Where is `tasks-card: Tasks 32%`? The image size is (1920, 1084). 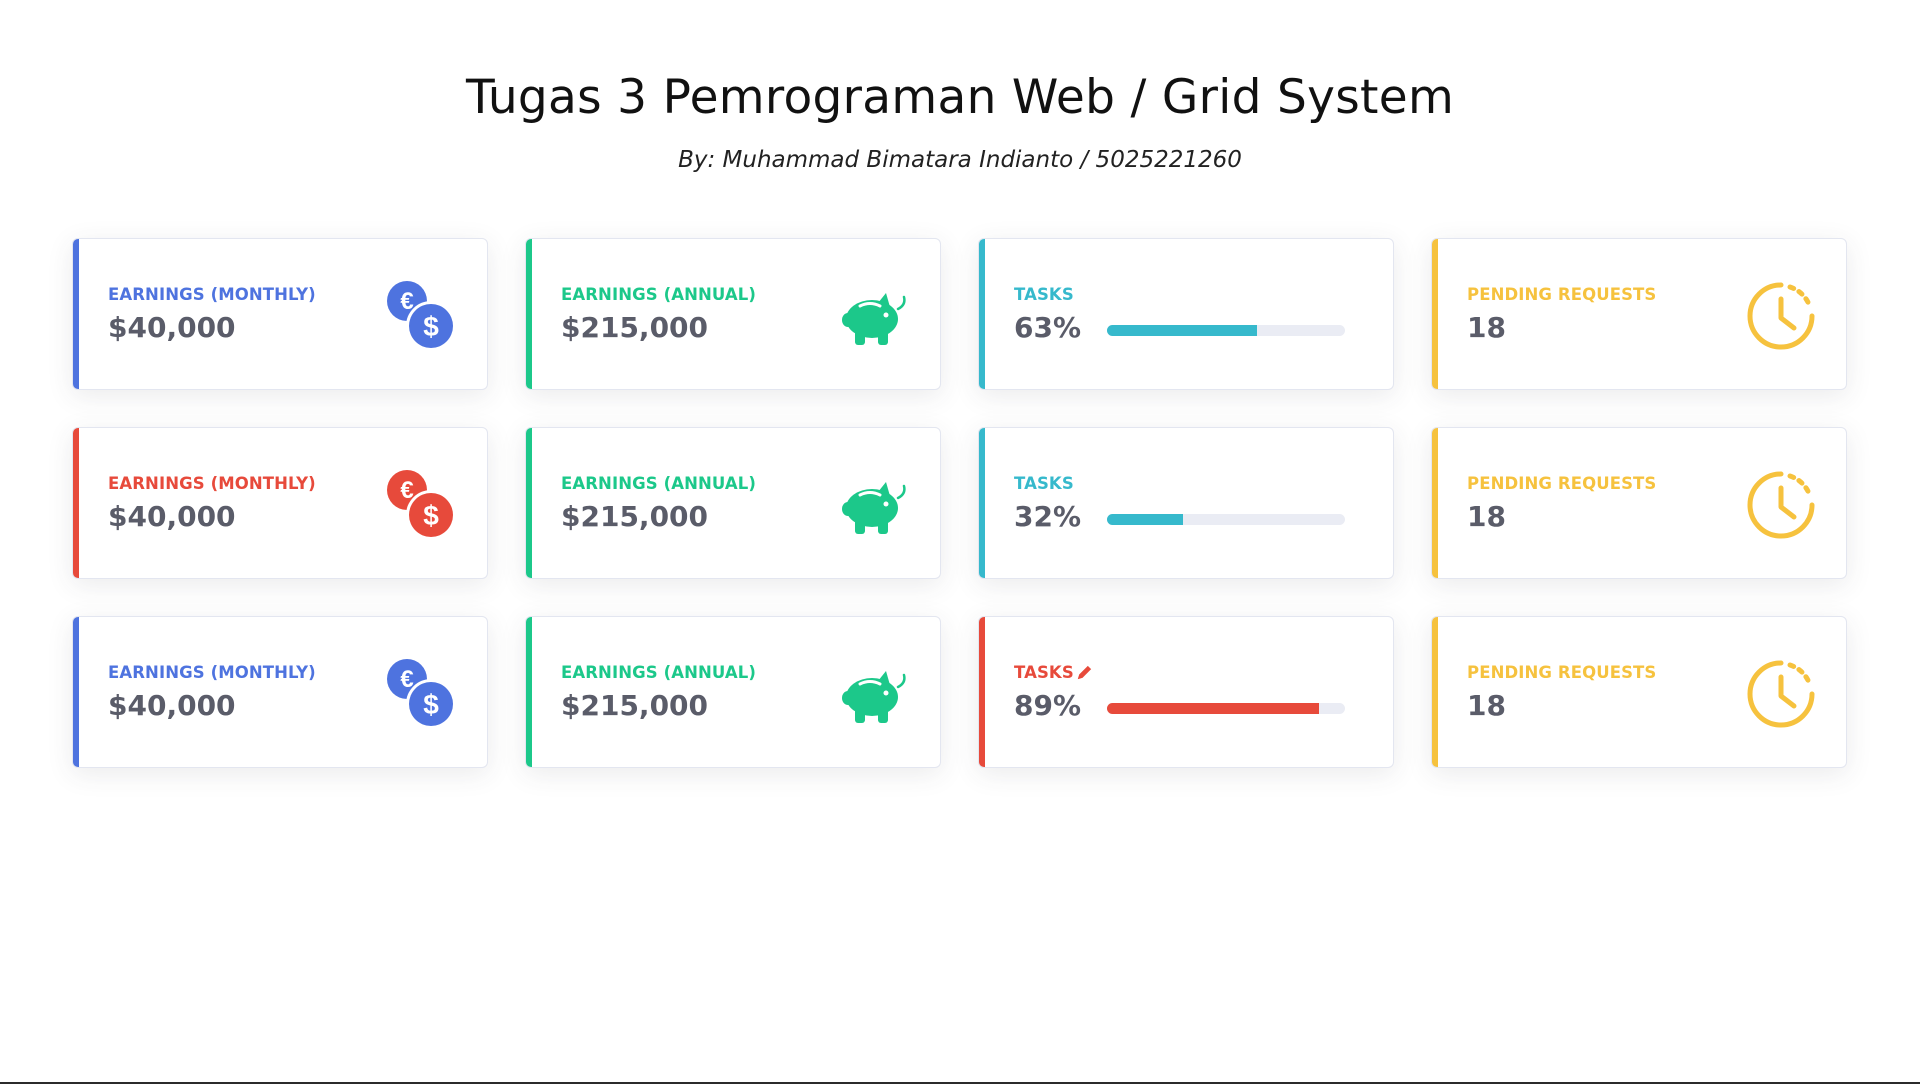
tasks-card: Tasks 32% is located at coordinates (1186, 503).